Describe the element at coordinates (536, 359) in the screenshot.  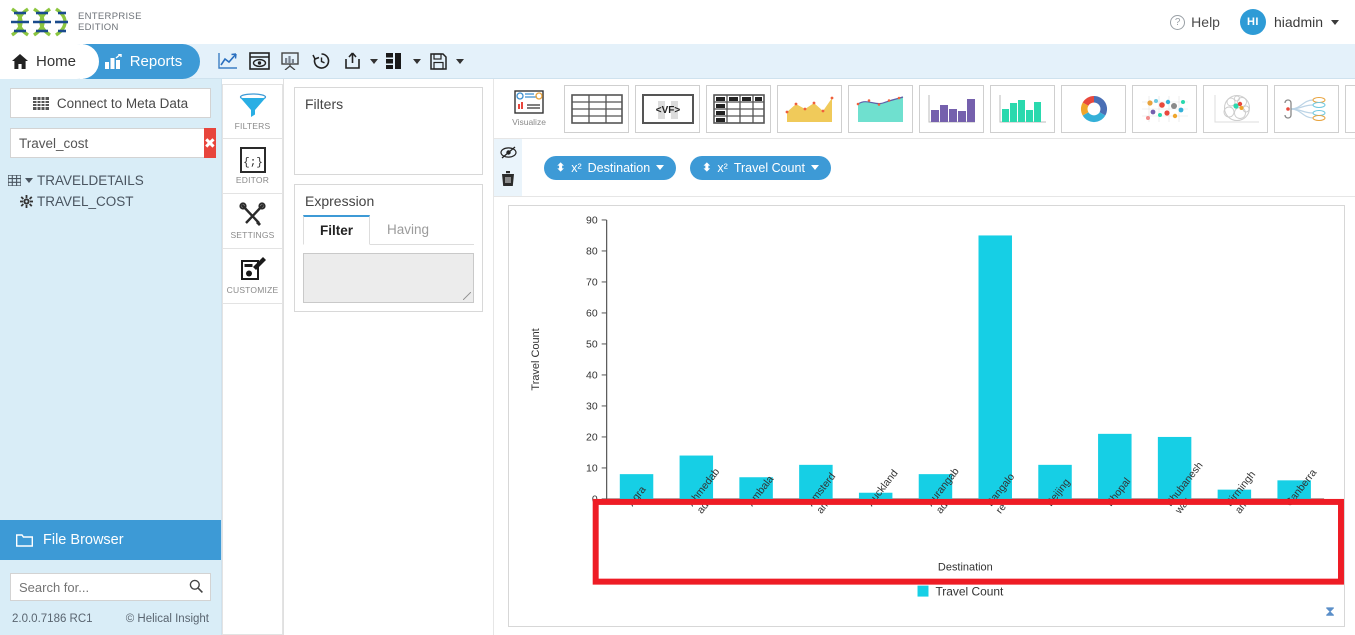
I see `y-axis-title: Travel Count` at that location.